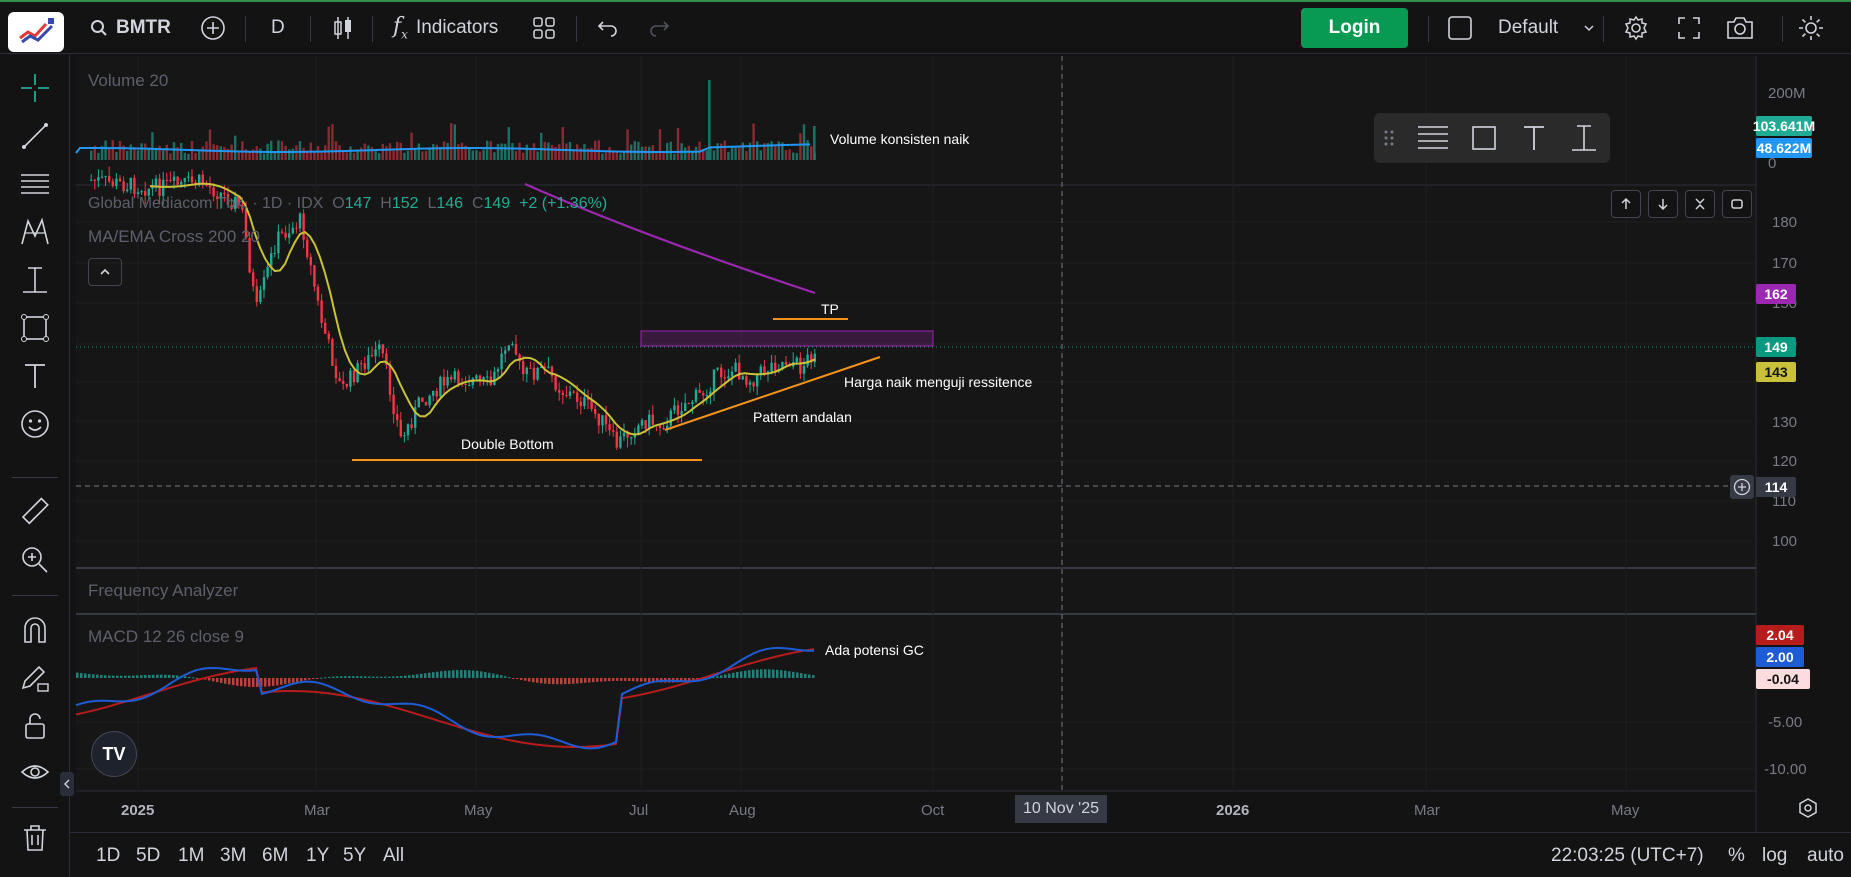 This screenshot has width=1851, height=877. Describe the element at coordinates (317, 810) in the screenshot. I see `time-label: Mar` at that location.